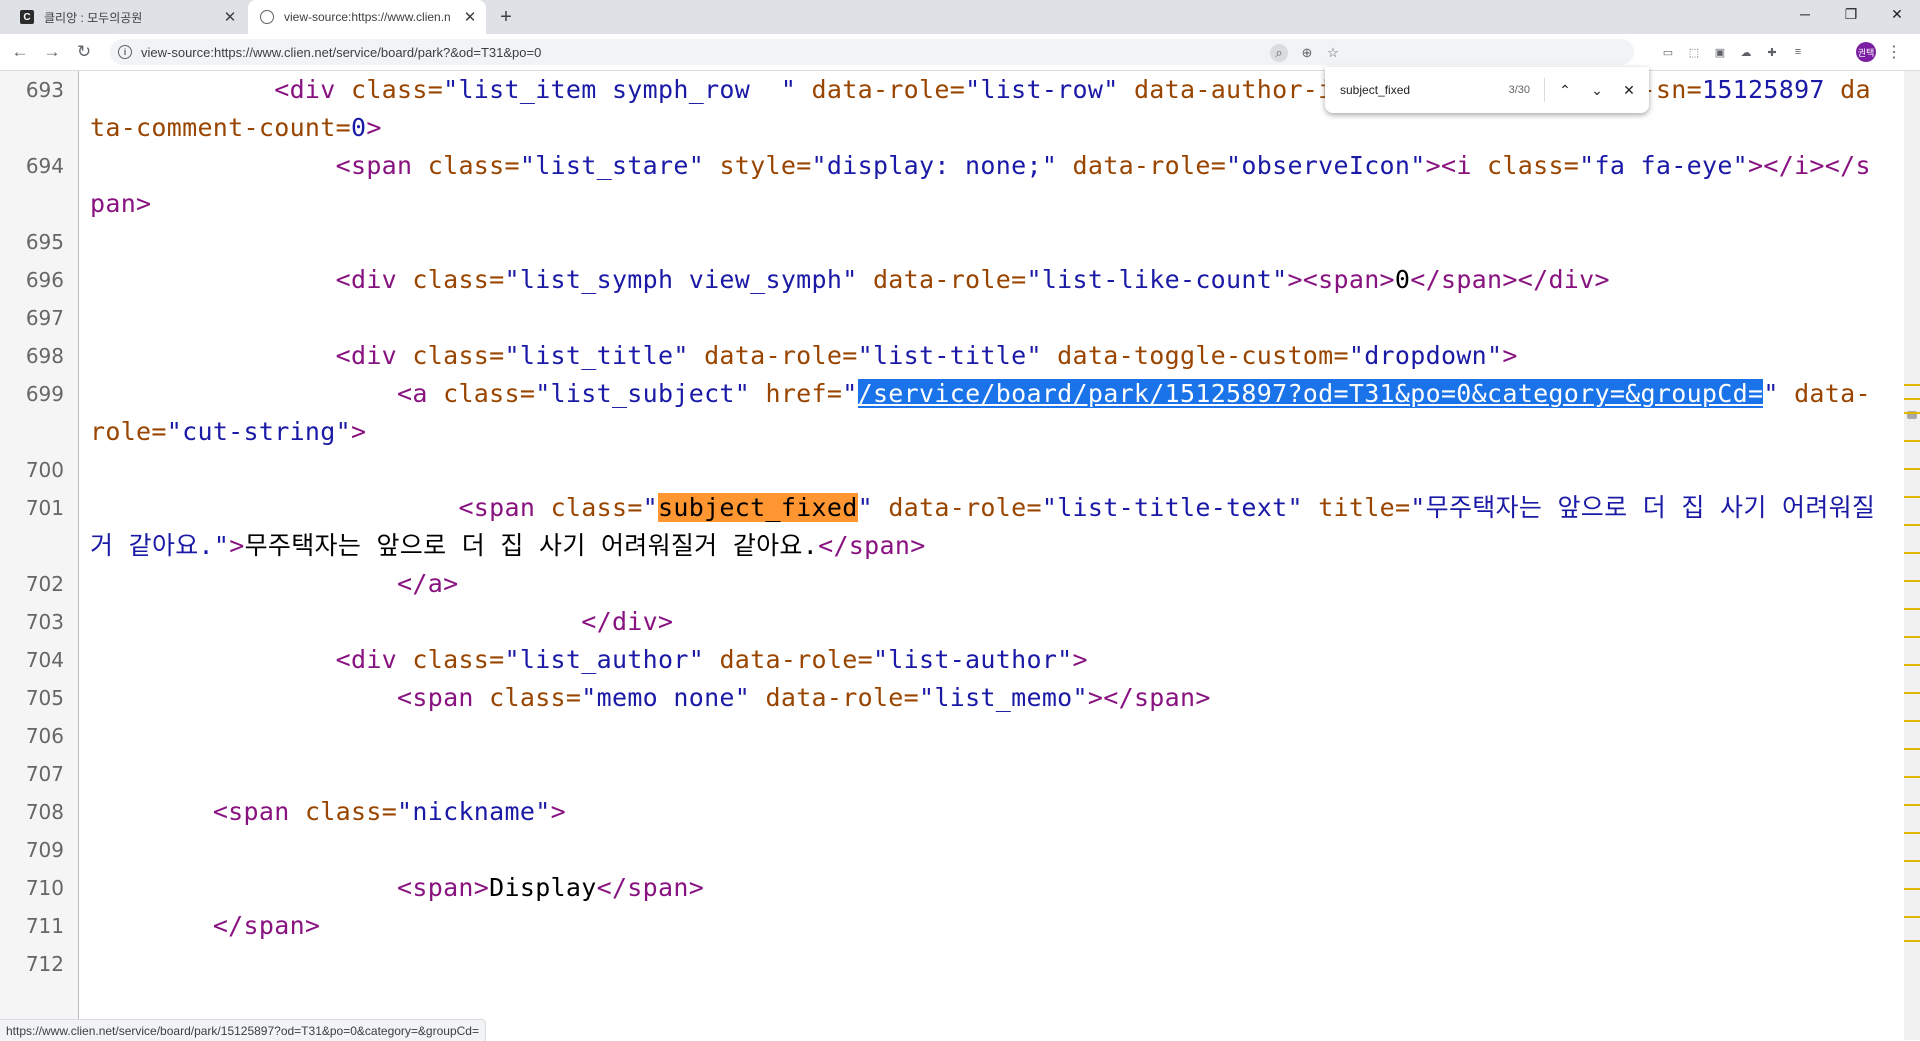 This screenshot has width=1920, height=1041. What do you see at coordinates (1897, 14) in the screenshot?
I see `close-window-button: ✕` at bounding box center [1897, 14].